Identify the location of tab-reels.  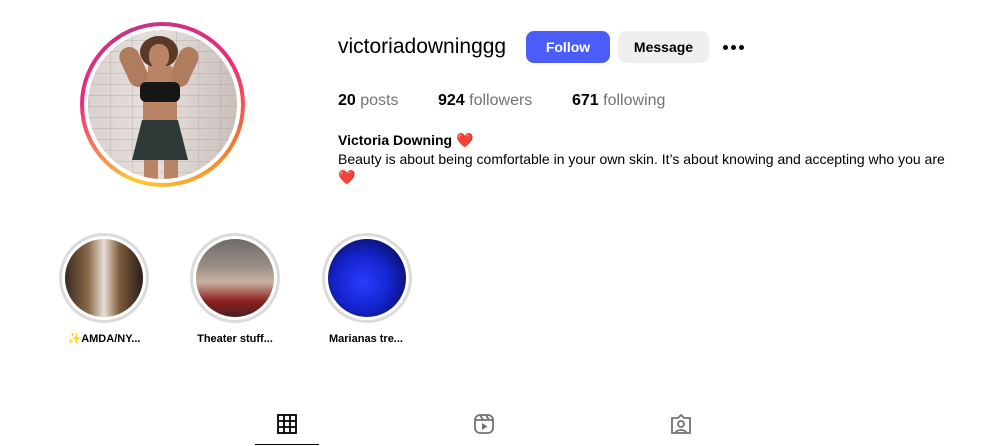
(484, 424).